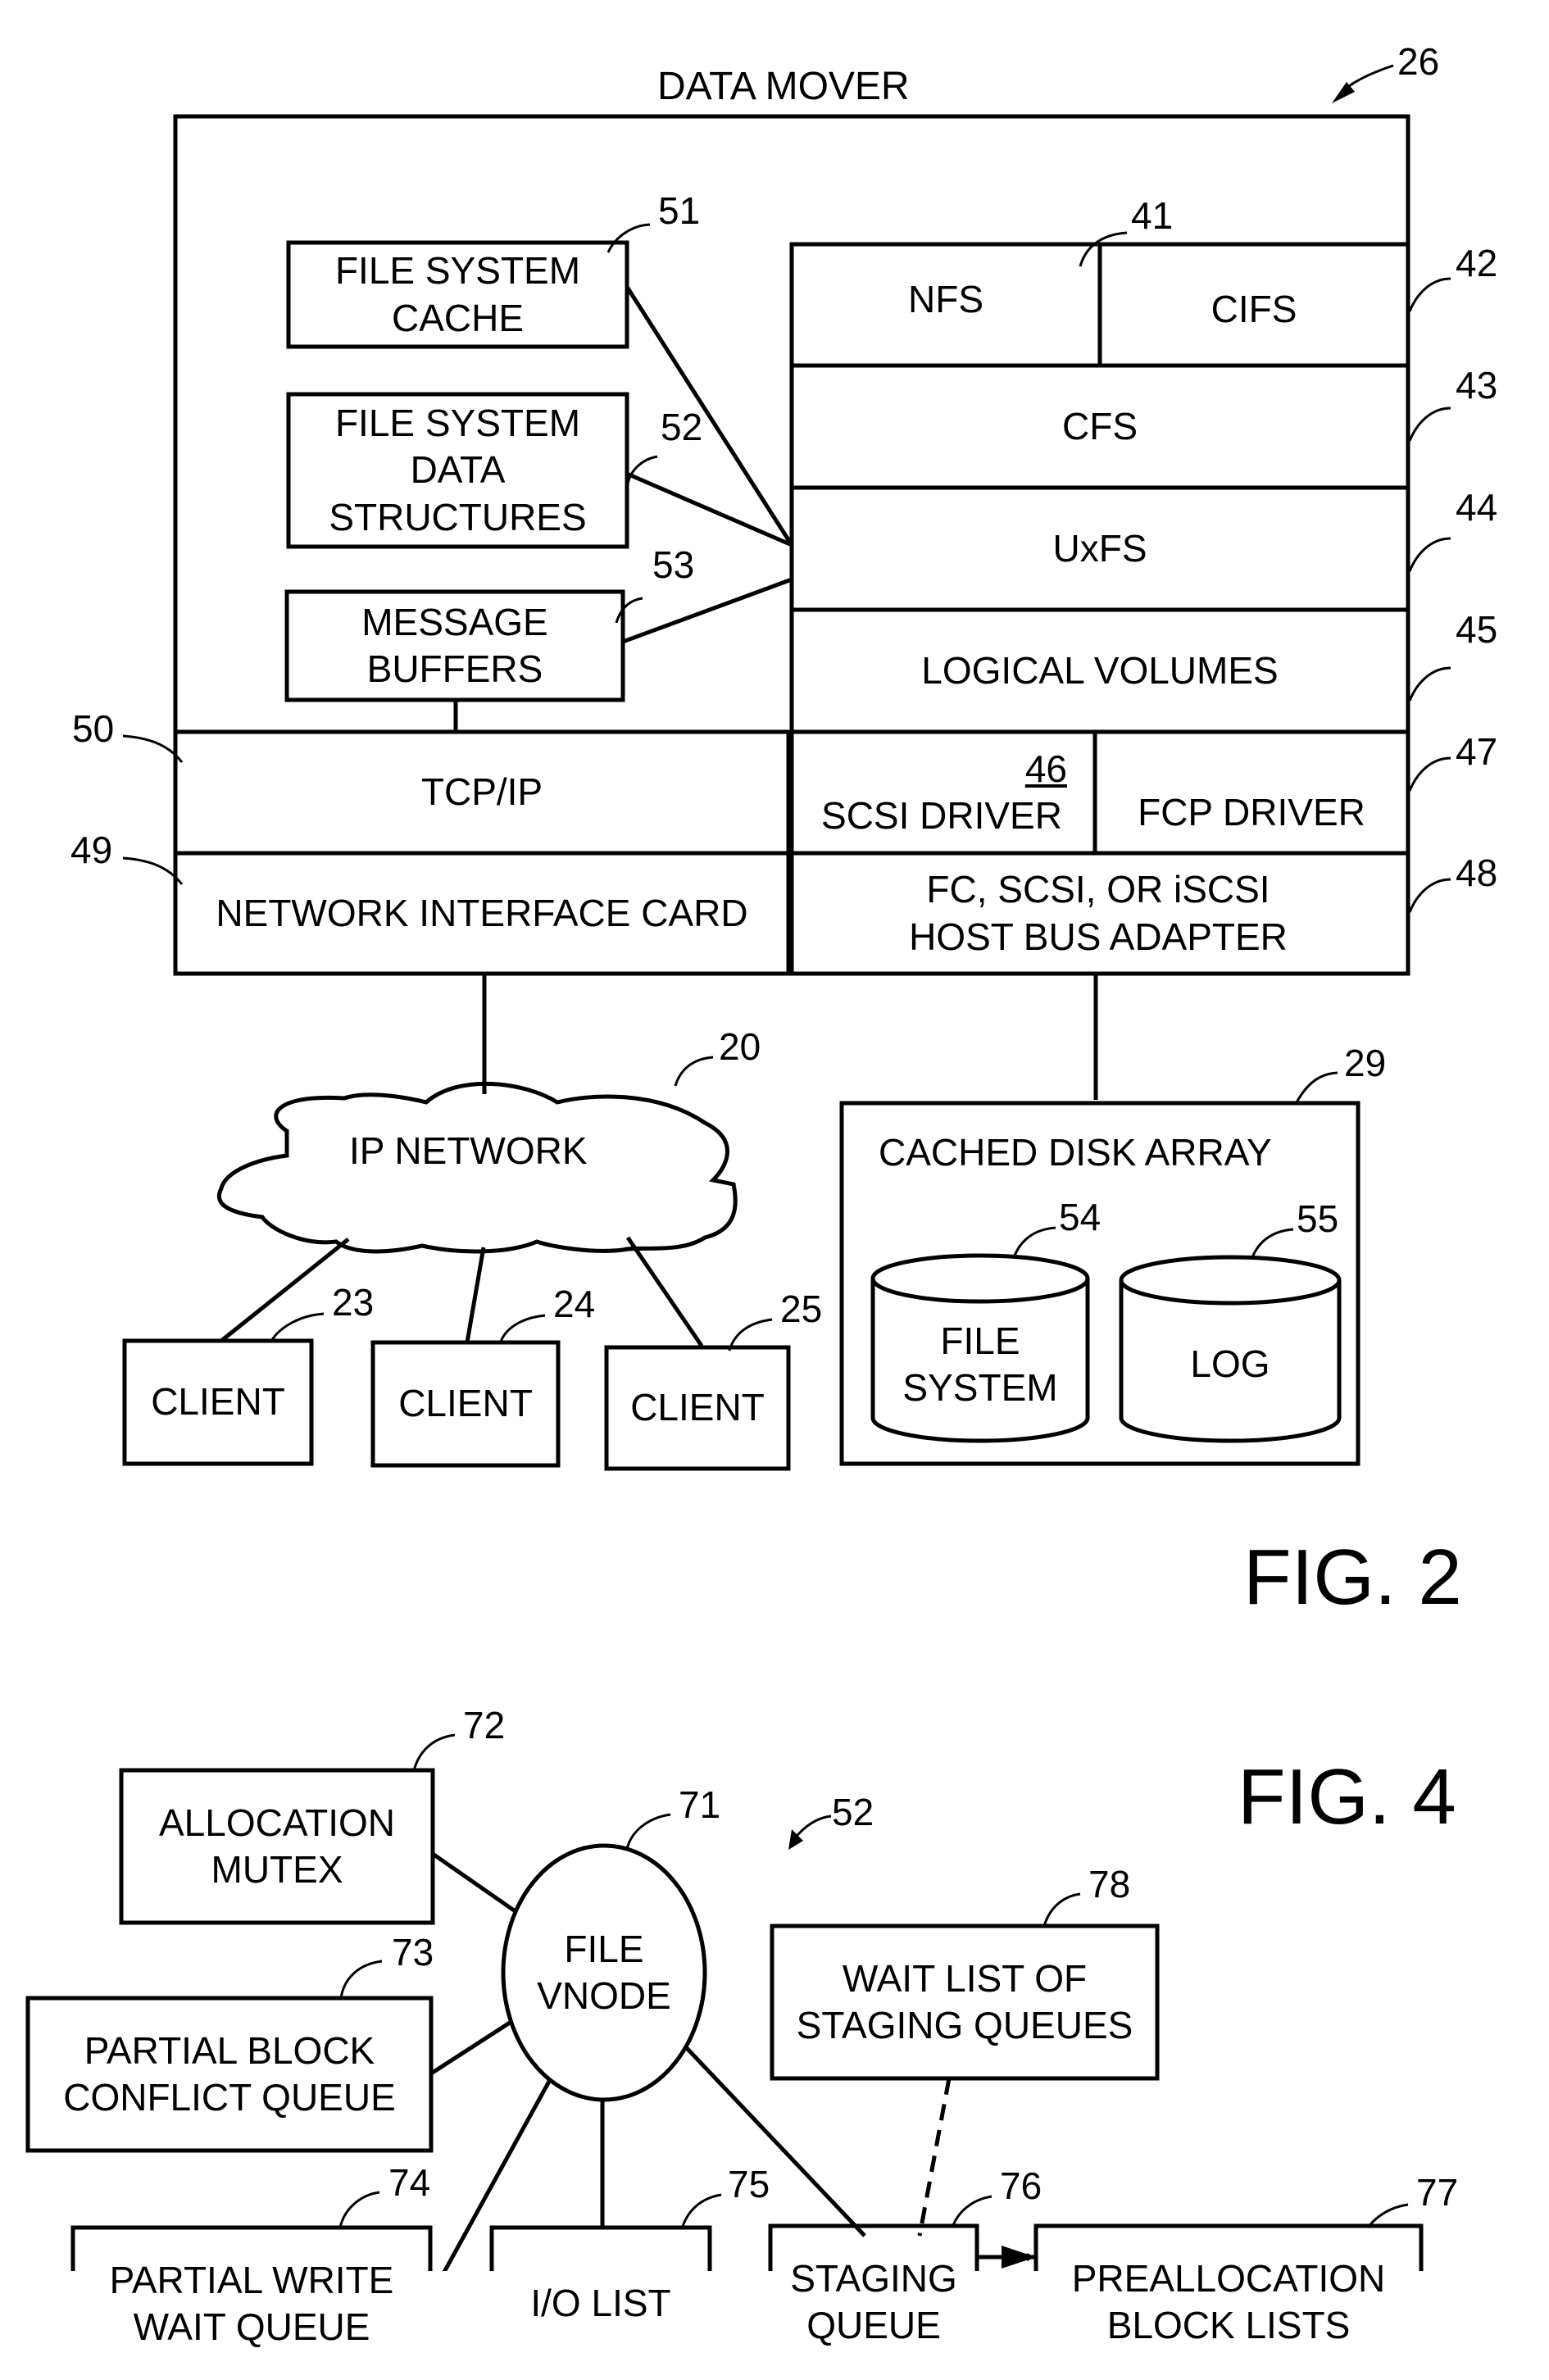 The image size is (1549, 2380). I want to click on pwwq-line1: PARTIAL WRITE, so click(252, 2280).